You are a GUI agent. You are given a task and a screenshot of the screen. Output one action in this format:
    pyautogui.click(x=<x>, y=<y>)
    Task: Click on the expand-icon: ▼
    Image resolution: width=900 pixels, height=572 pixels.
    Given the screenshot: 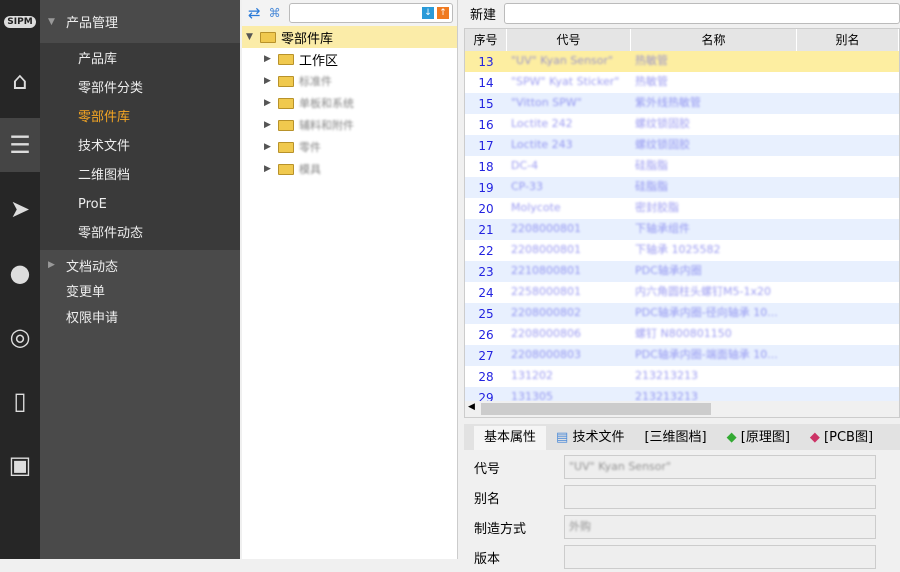 What is the action you would take?
    pyautogui.click(x=253, y=37)
    